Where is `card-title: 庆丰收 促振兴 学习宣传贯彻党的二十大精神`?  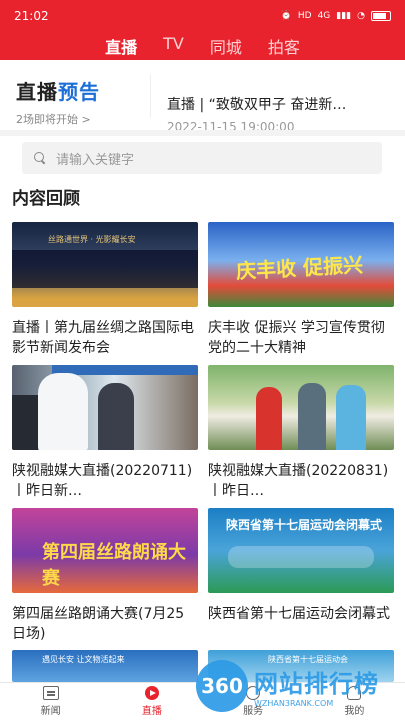
card-title: 庆丰收 促振兴 学习宣传贯彻党的二十大精神 is located at coordinates (296, 338).